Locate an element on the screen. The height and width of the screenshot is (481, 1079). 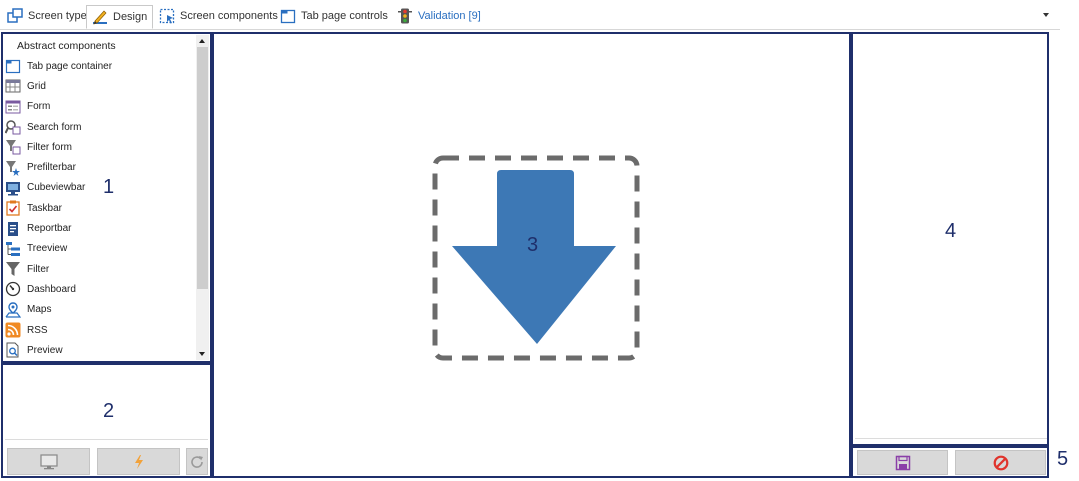
tab-tab-page-controls: Tab page controls is located at coordinates (334, 16).